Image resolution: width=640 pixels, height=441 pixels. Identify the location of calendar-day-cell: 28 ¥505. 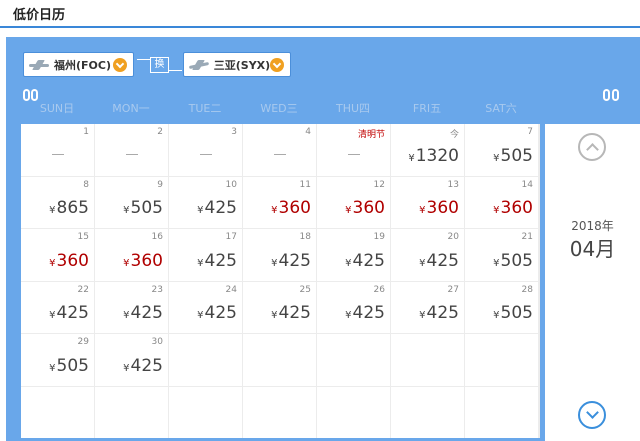
(501, 307).